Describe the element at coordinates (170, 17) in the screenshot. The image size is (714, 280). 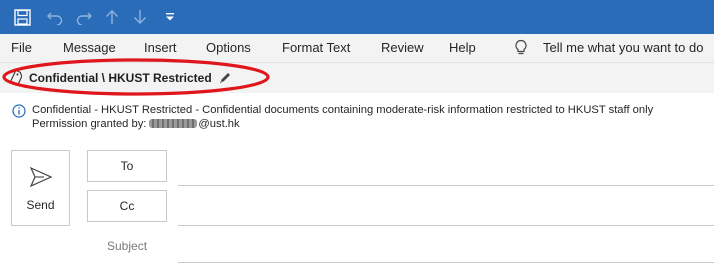
I see `customize-toolbar-icon` at that location.